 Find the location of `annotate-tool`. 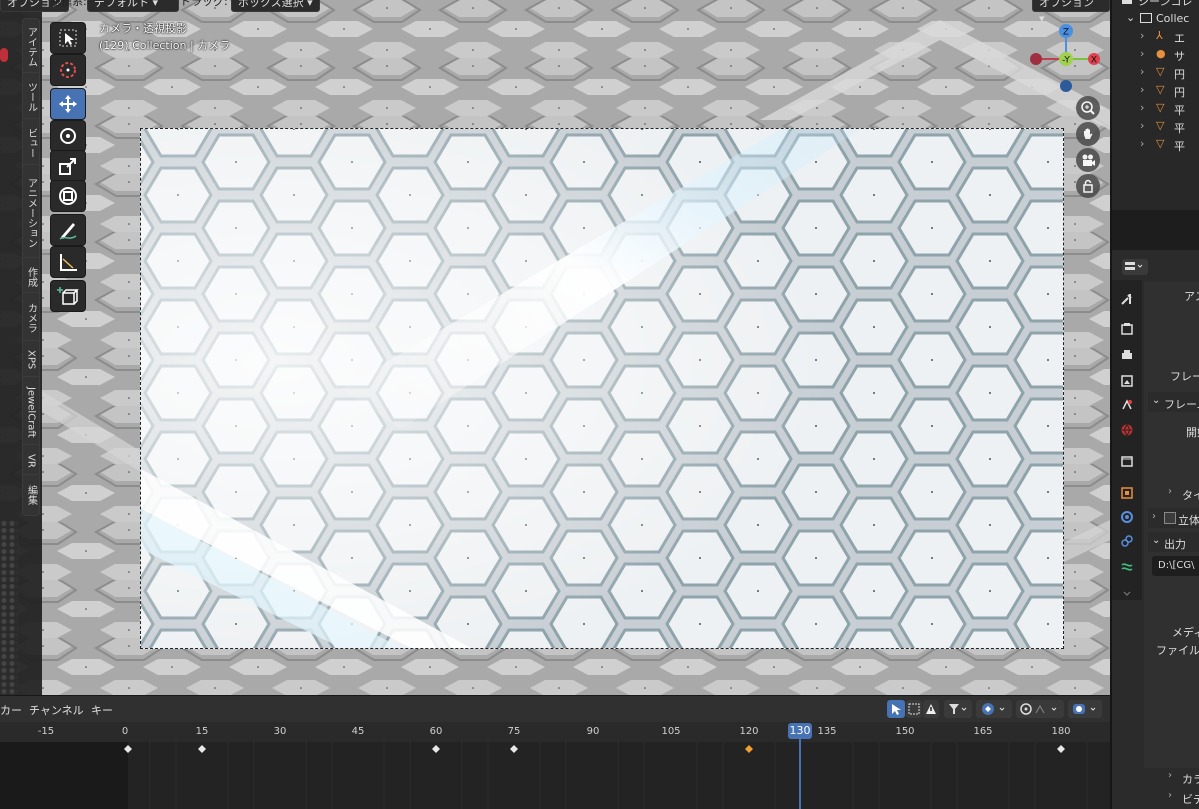

annotate-tool is located at coordinates (68, 230).